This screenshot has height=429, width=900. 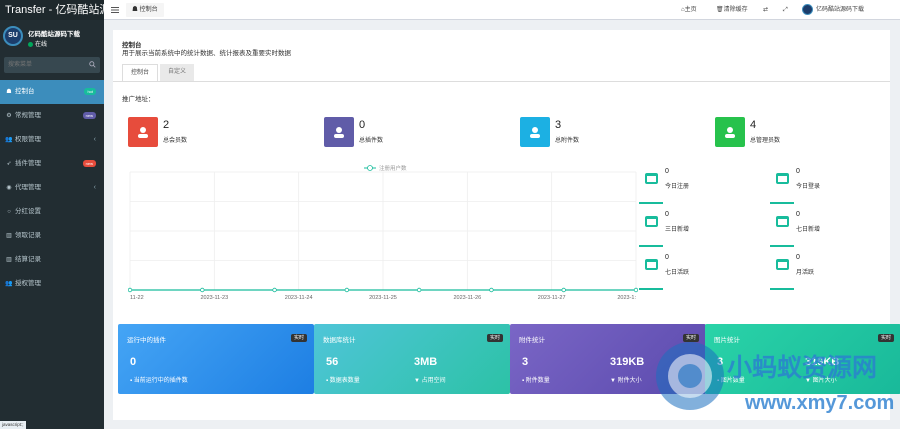 I want to click on user-name: 亿码酷站源码下载, so click(x=54, y=34).